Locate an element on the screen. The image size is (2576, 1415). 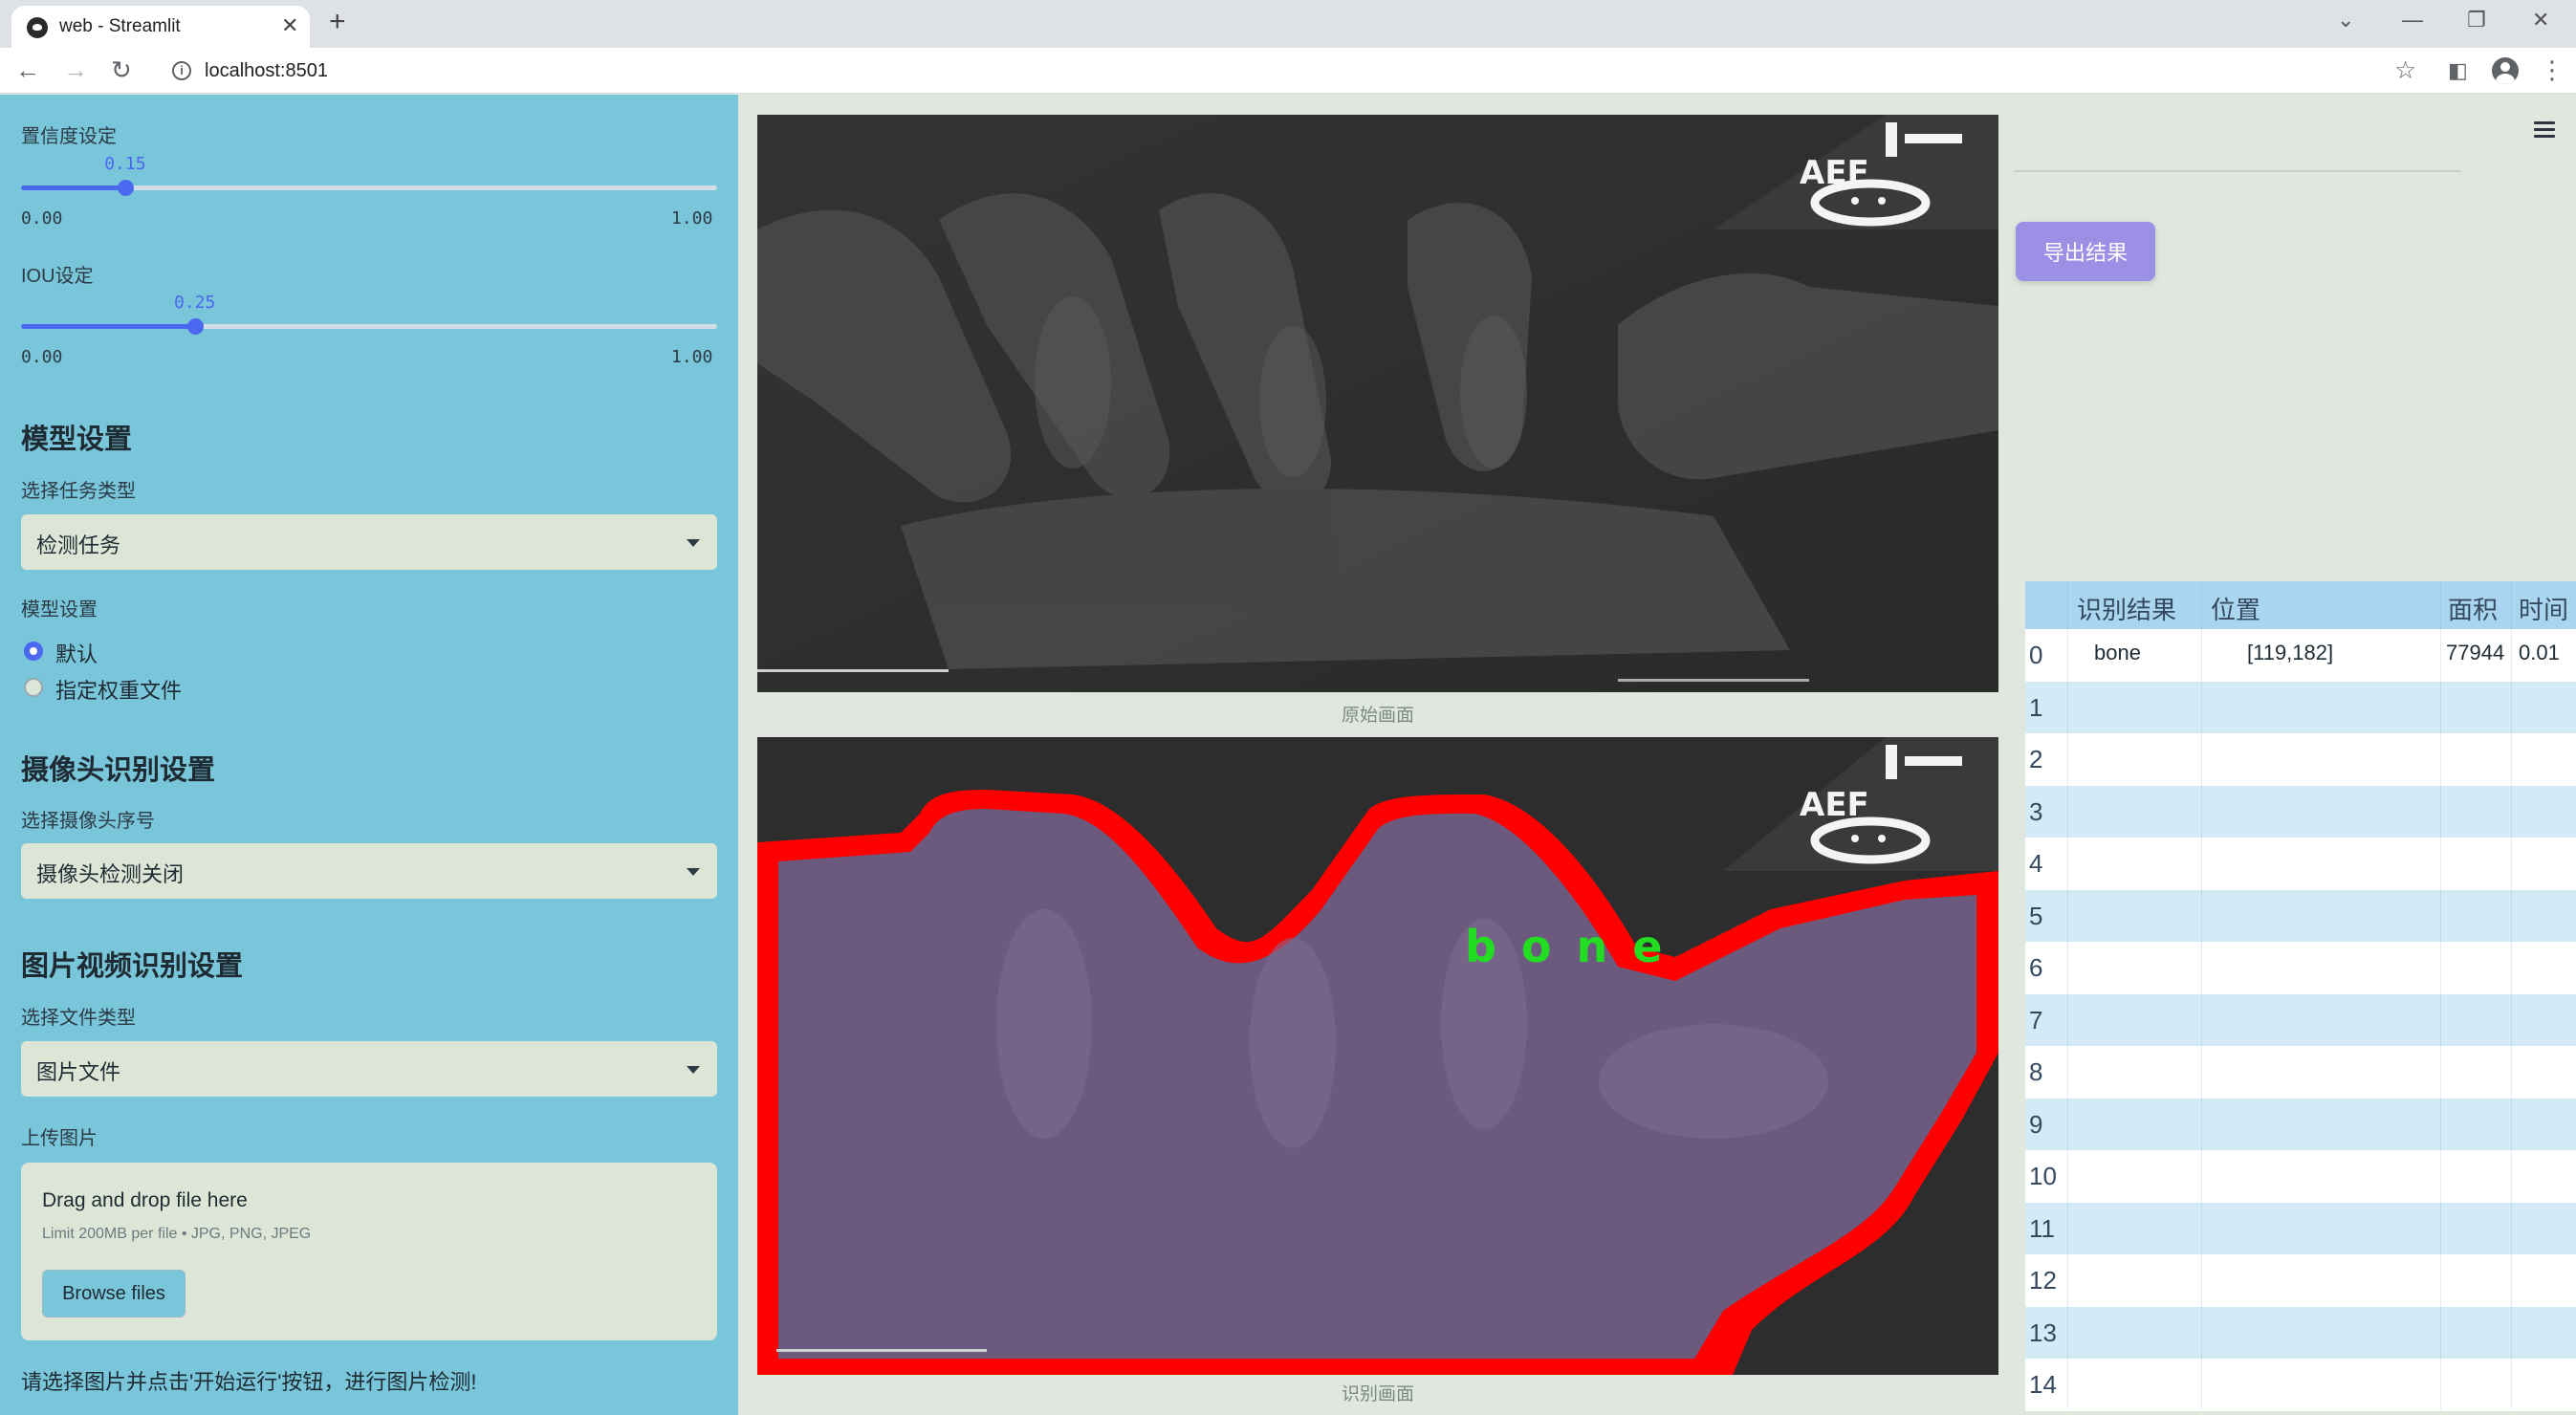
radio-default is located at coordinates (33, 651).